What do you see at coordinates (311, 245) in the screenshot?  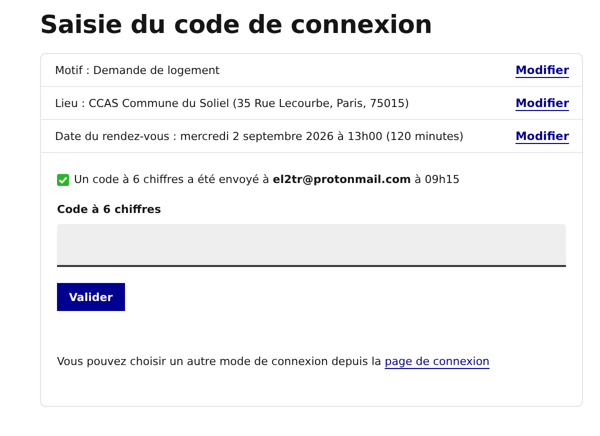 I see `code-input-field` at bounding box center [311, 245].